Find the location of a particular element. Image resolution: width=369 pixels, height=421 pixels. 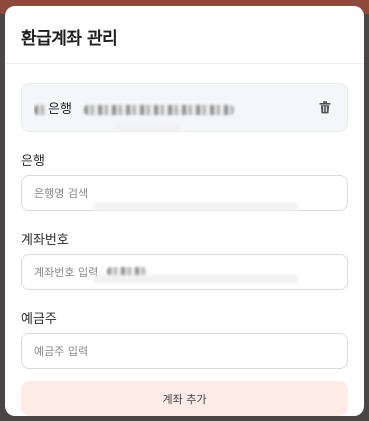

holder-field: 예금주 is located at coordinates (184, 338).